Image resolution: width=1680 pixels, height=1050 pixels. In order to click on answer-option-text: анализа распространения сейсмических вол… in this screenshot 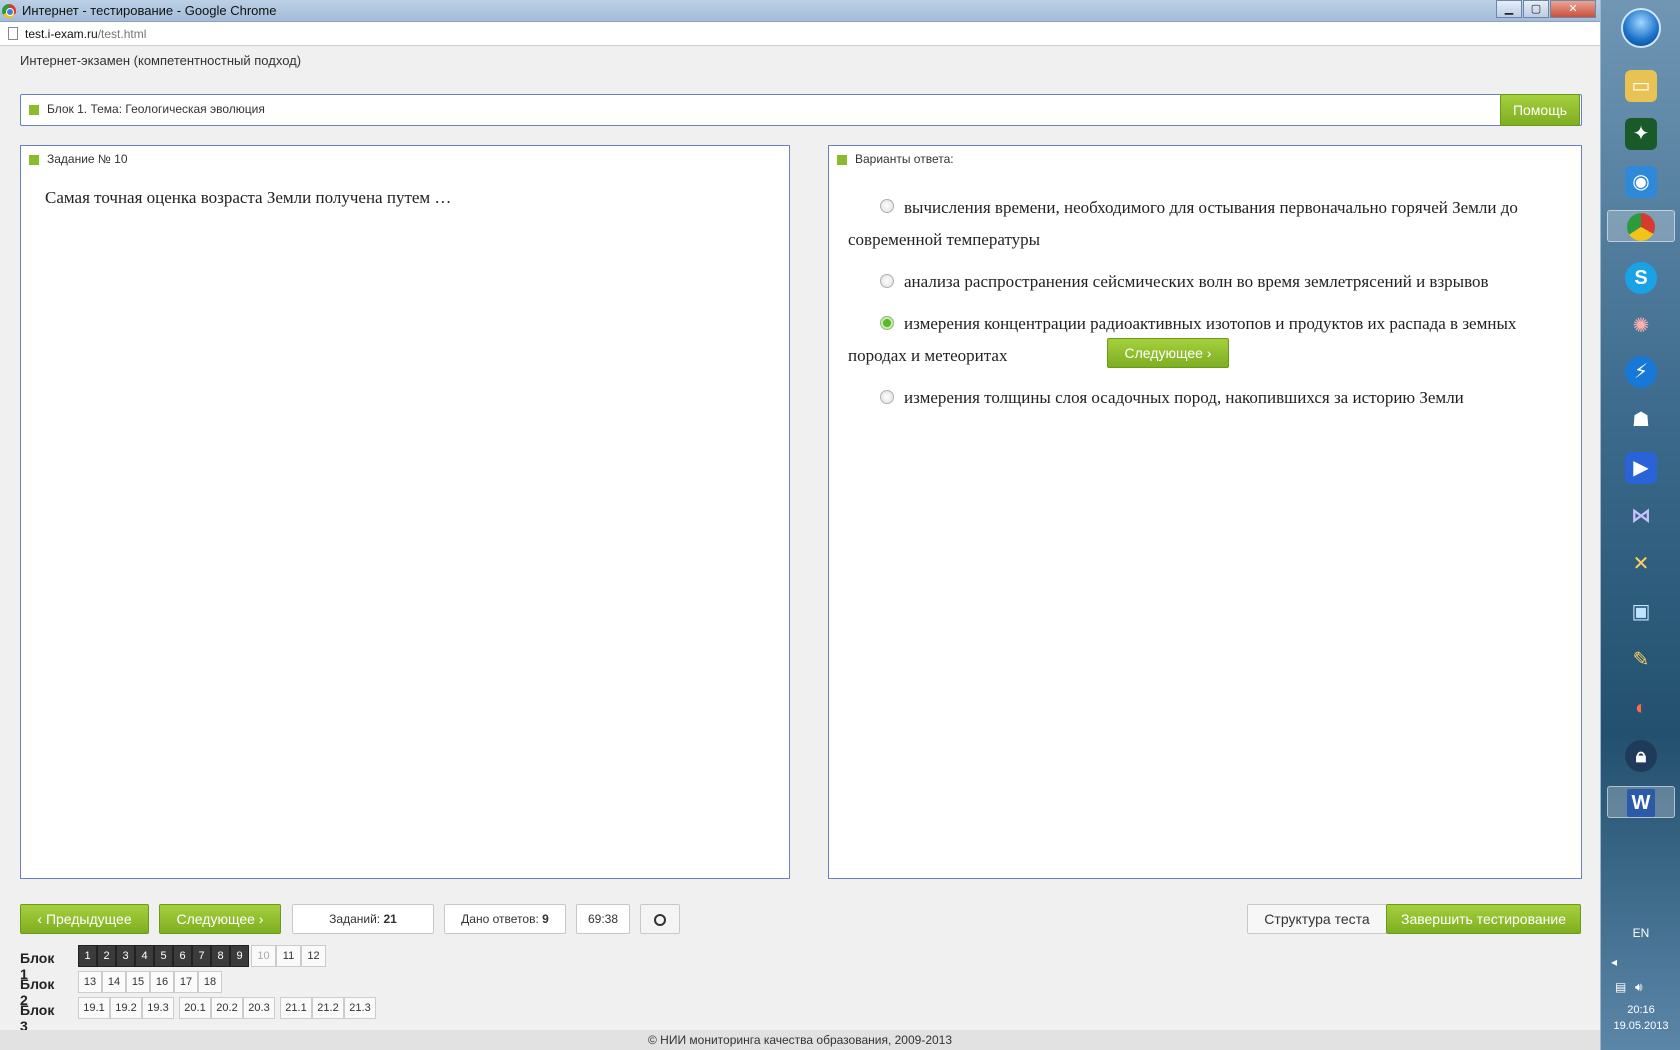, I will do `click(1196, 281)`.